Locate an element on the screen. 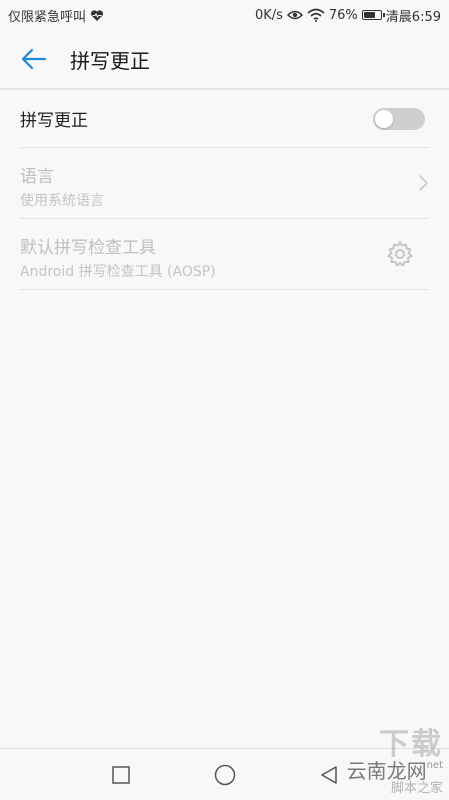 Image resolution: width=449 pixels, height=800 pixels. language-trailing is located at coordinates (423, 183).